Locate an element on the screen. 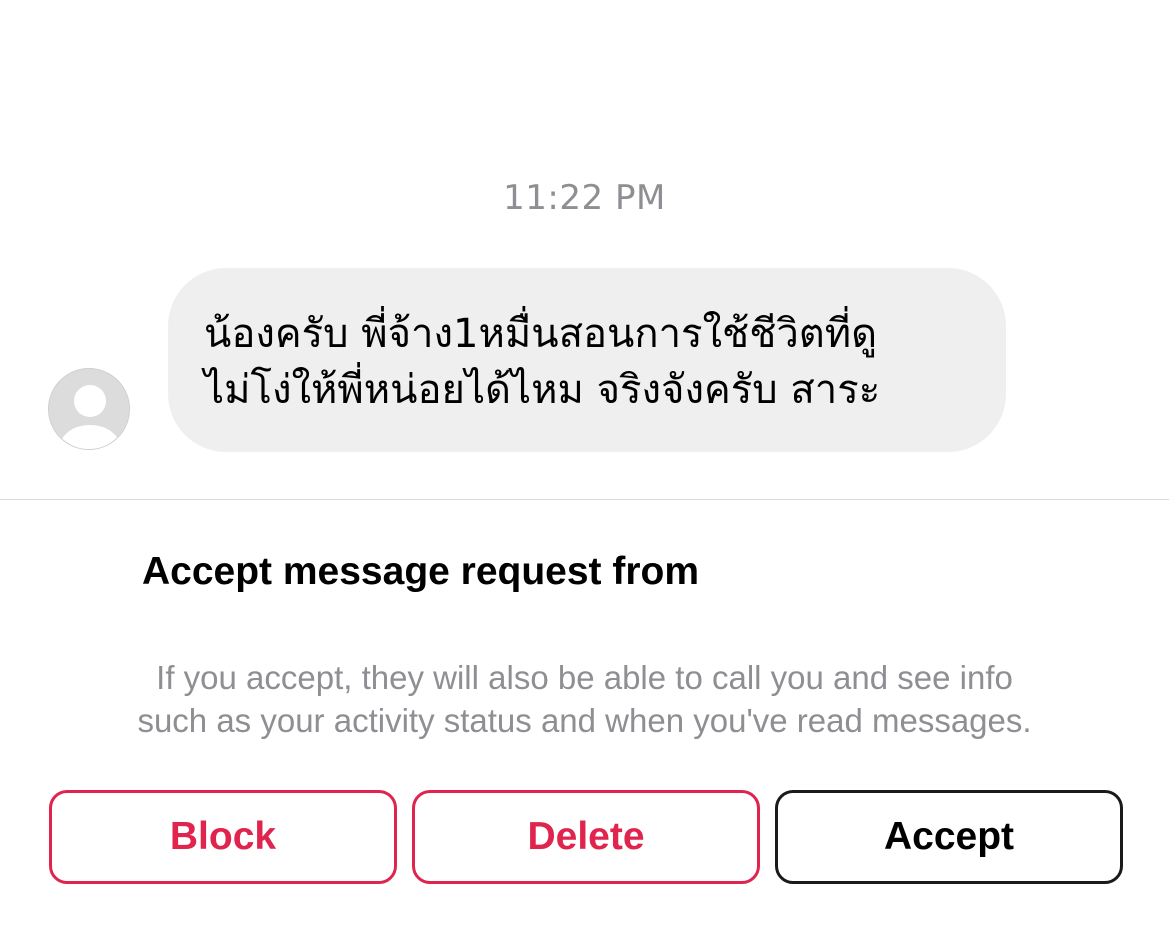  accept-button: Accept is located at coordinates (949, 837).